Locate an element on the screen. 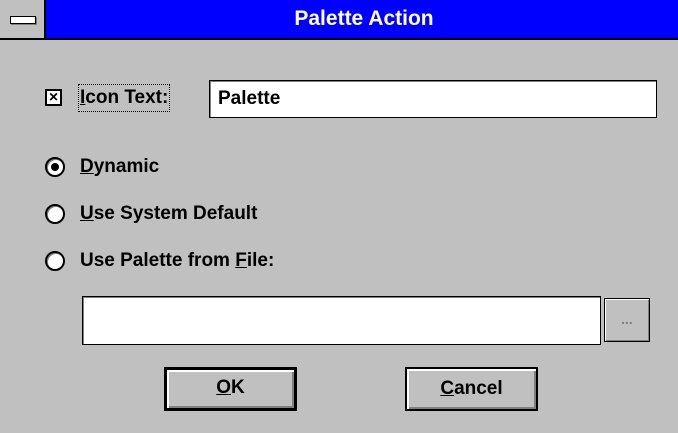  icon-text-label: Icon Text: is located at coordinates (124, 98).